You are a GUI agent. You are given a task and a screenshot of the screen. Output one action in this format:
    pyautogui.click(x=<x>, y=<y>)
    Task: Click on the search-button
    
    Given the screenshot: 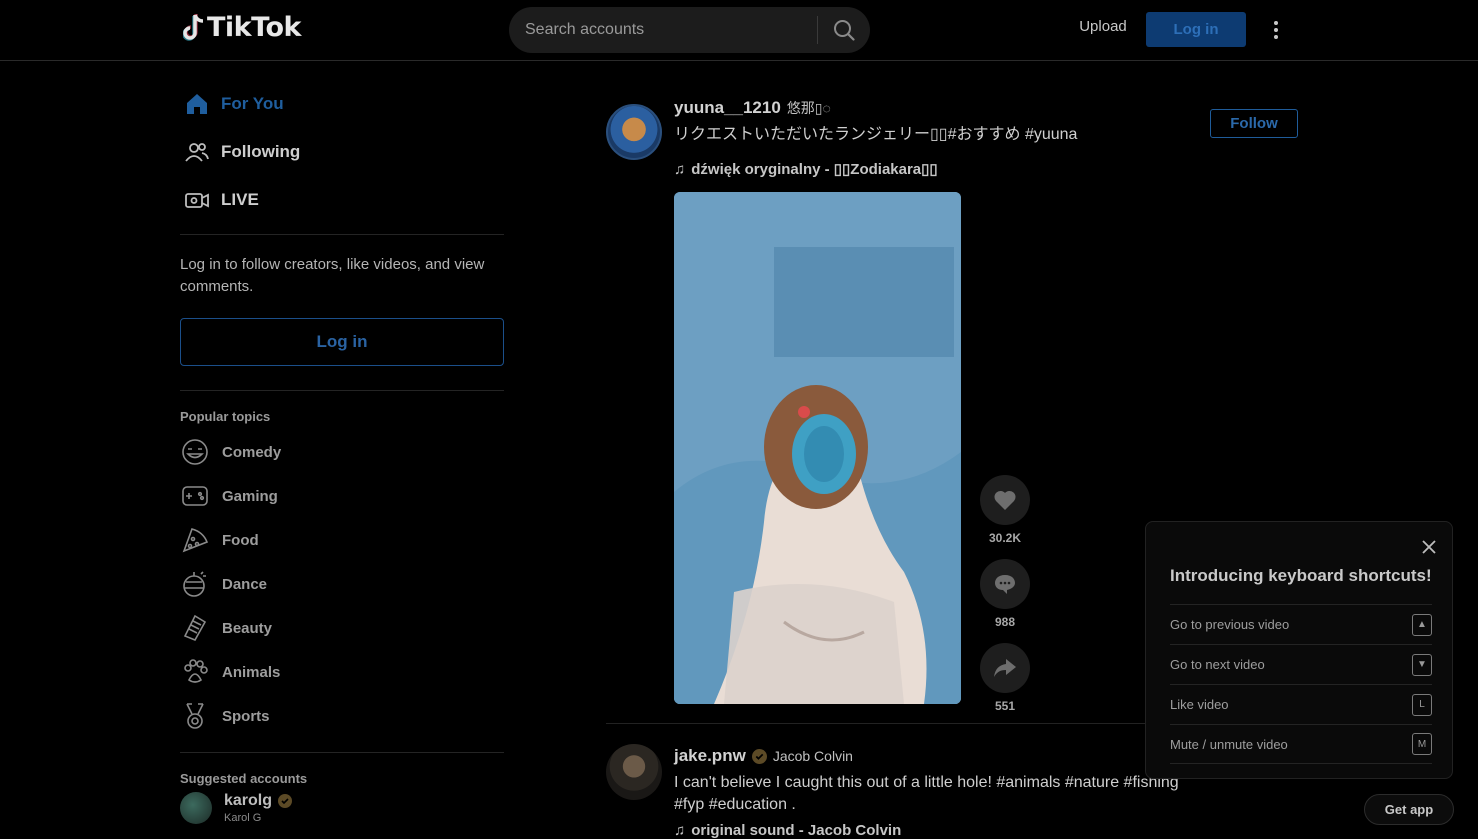 What is the action you would take?
    pyautogui.click(x=844, y=30)
    